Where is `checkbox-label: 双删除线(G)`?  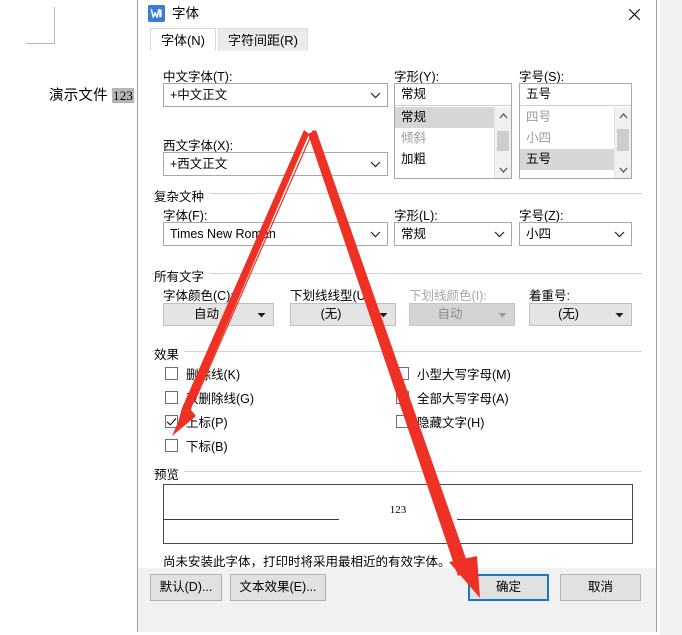
checkbox-label: 双删除线(G) is located at coordinates (220, 398).